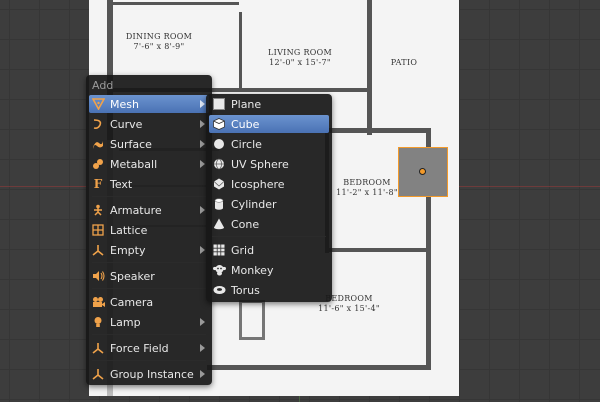 This screenshot has width=600, height=402. I want to click on circle-icon, so click(219, 144).